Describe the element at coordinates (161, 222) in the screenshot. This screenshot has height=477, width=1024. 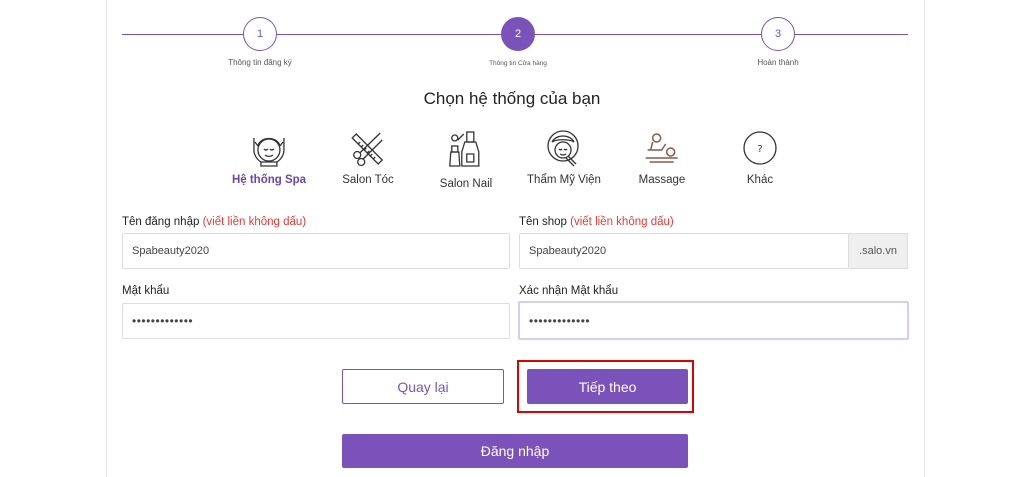
I see `username-label-text: Tên đăng nhập` at that location.